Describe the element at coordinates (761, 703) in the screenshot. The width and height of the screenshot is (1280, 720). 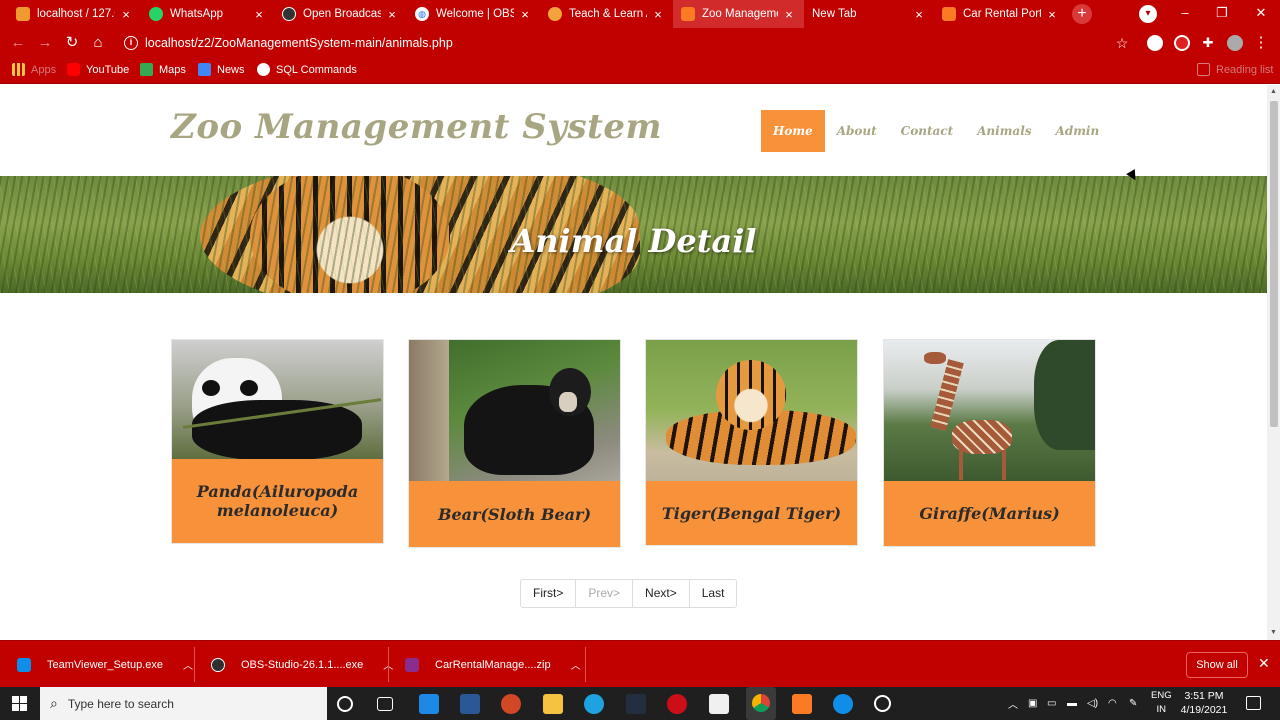
I see `chrome-taskbar-slot` at that location.